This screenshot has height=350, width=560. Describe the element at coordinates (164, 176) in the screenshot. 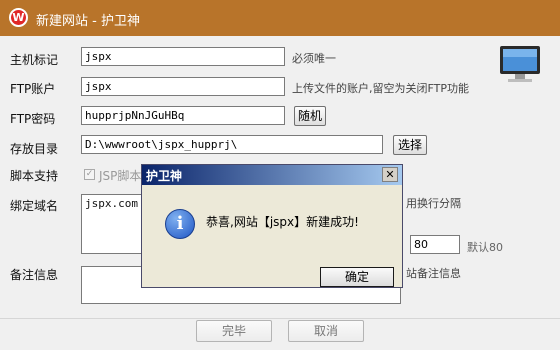

I see `dialog-title: 护卫神` at that location.